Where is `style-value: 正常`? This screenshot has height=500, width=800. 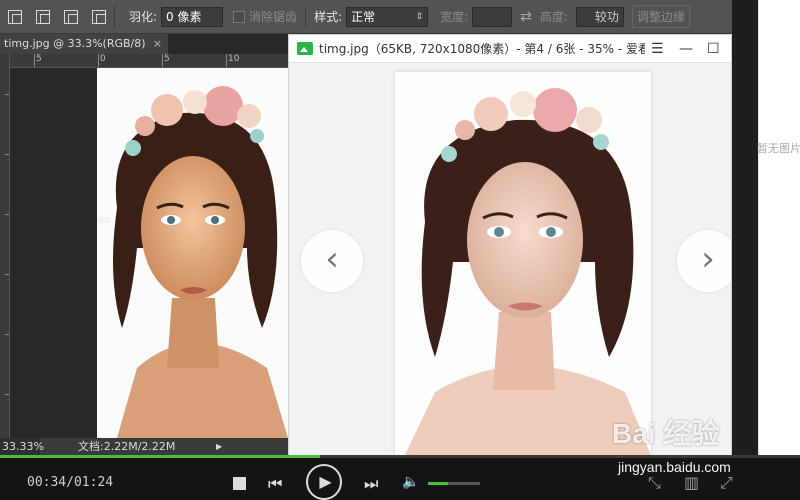 style-value: 正常 is located at coordinates (363, 16).